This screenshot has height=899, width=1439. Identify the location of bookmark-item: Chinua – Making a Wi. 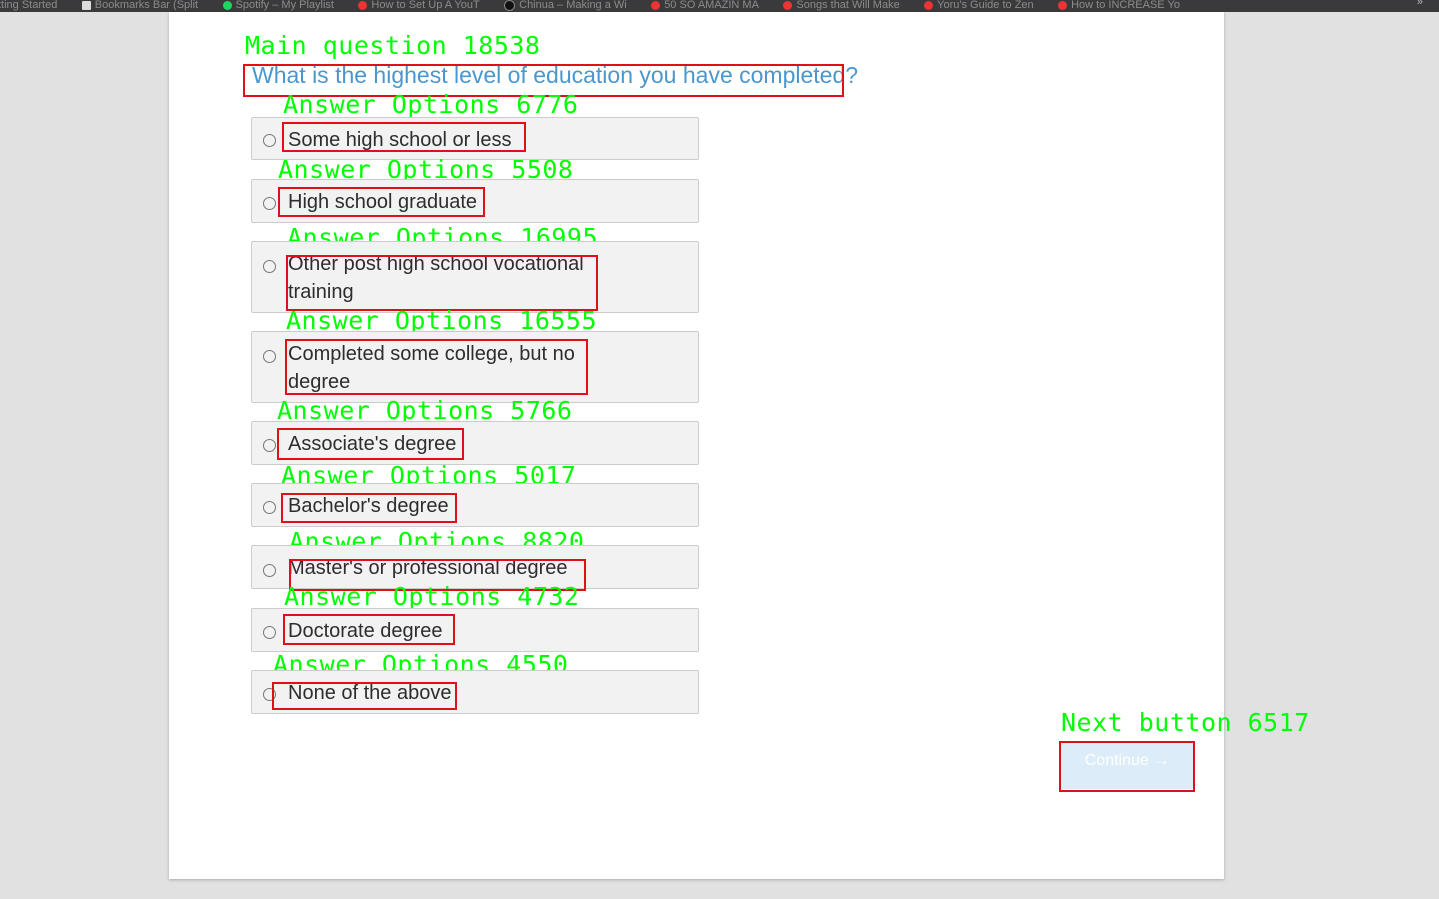
(565, 5).